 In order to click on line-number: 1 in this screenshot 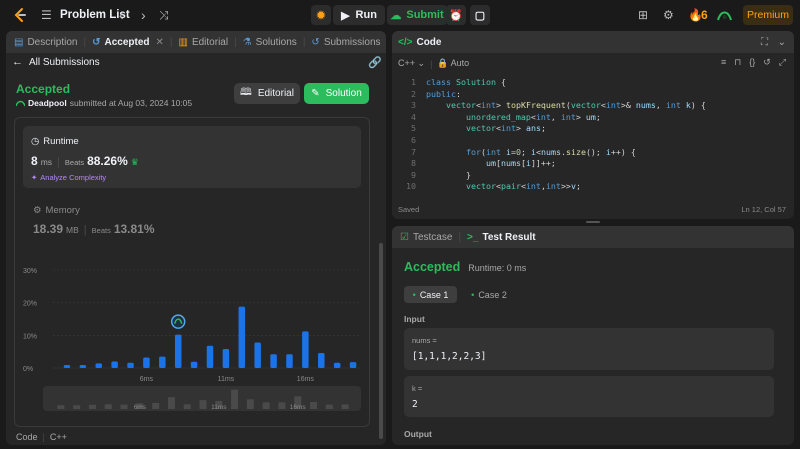, I will do `click(413, 82)`.